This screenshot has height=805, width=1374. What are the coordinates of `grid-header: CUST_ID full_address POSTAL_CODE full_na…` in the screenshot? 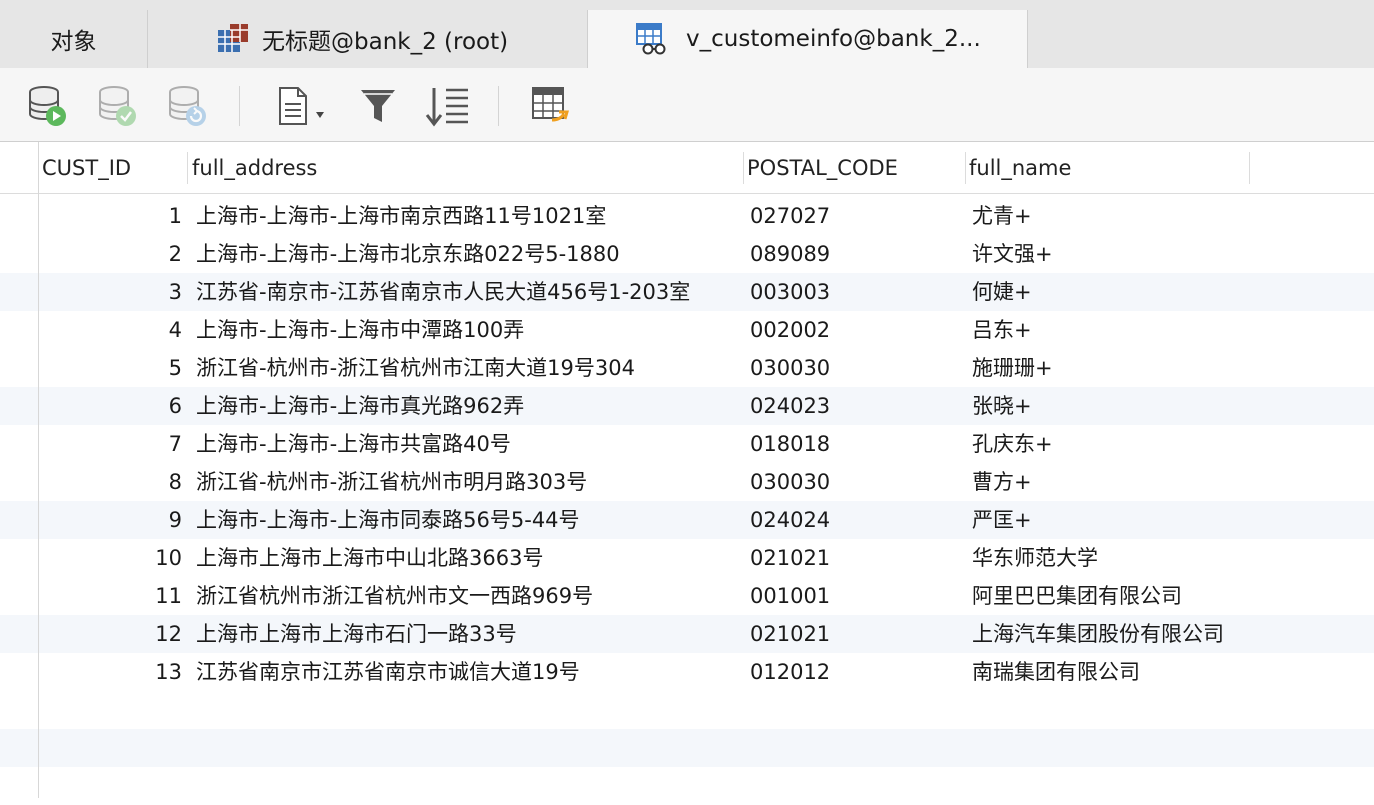 It's located at (687, 168).